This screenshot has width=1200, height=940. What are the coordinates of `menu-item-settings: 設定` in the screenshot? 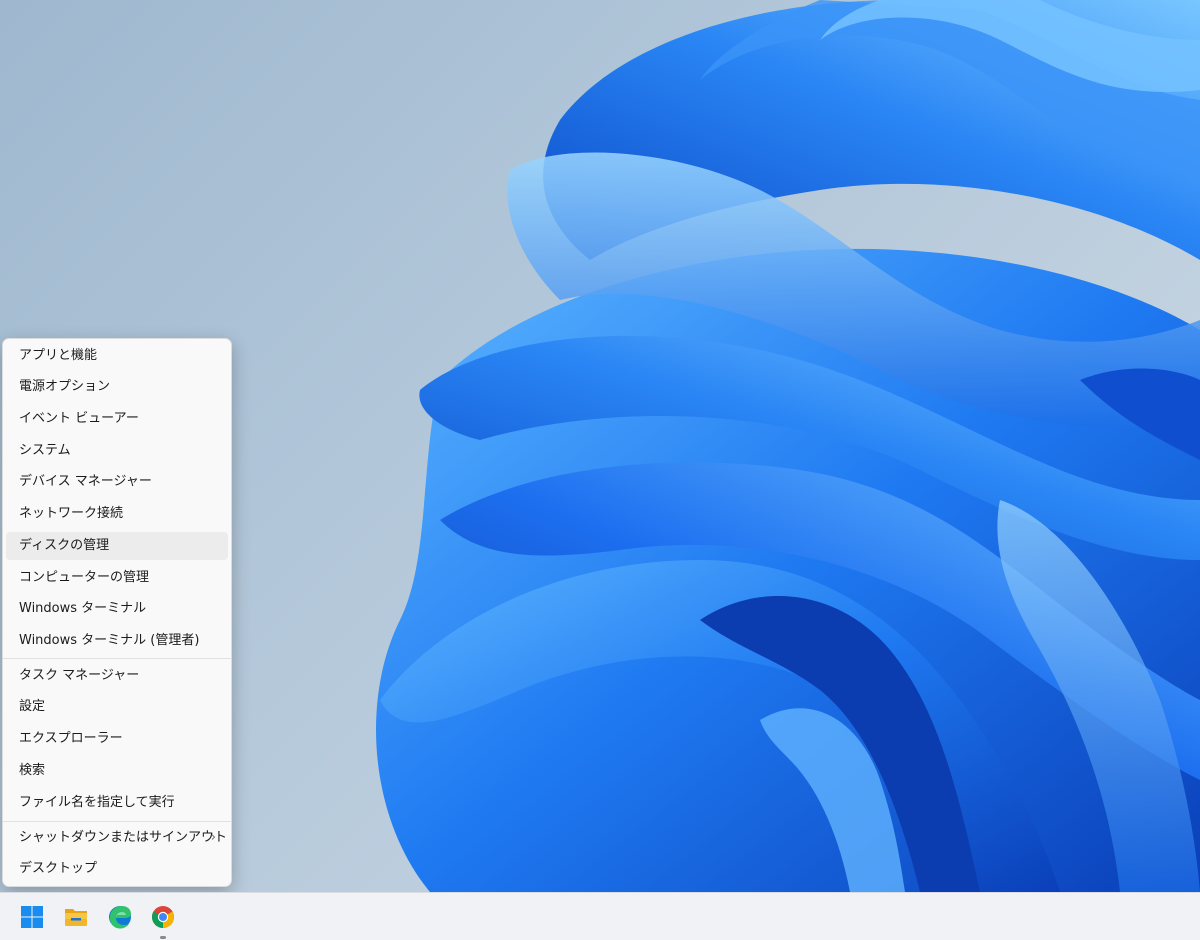 It's located at (117, 707).